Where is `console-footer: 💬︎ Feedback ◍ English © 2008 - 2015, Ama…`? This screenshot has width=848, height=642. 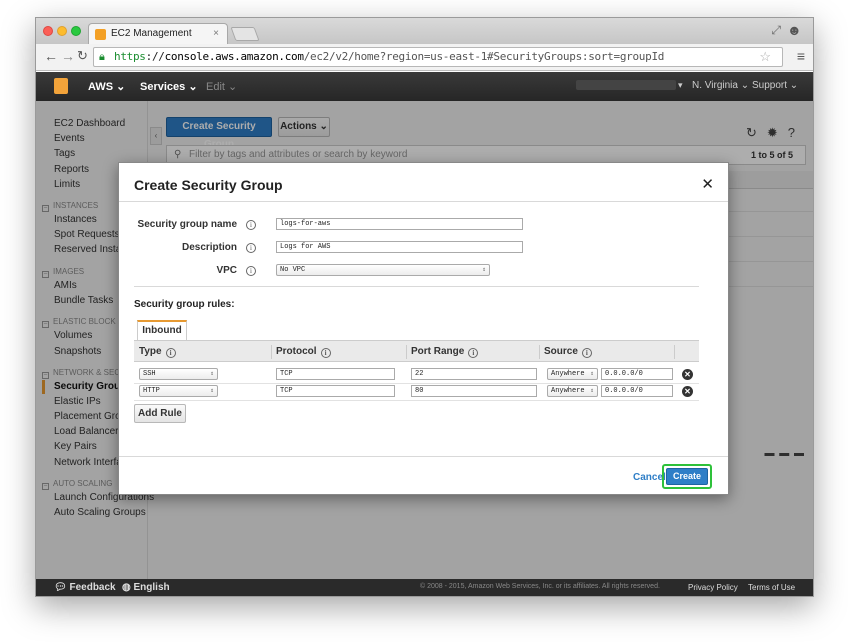
console-footer: 💬︎ Feedback ◍ English © 2008 - 2015, Ama… is located at coordinates (424, 587).